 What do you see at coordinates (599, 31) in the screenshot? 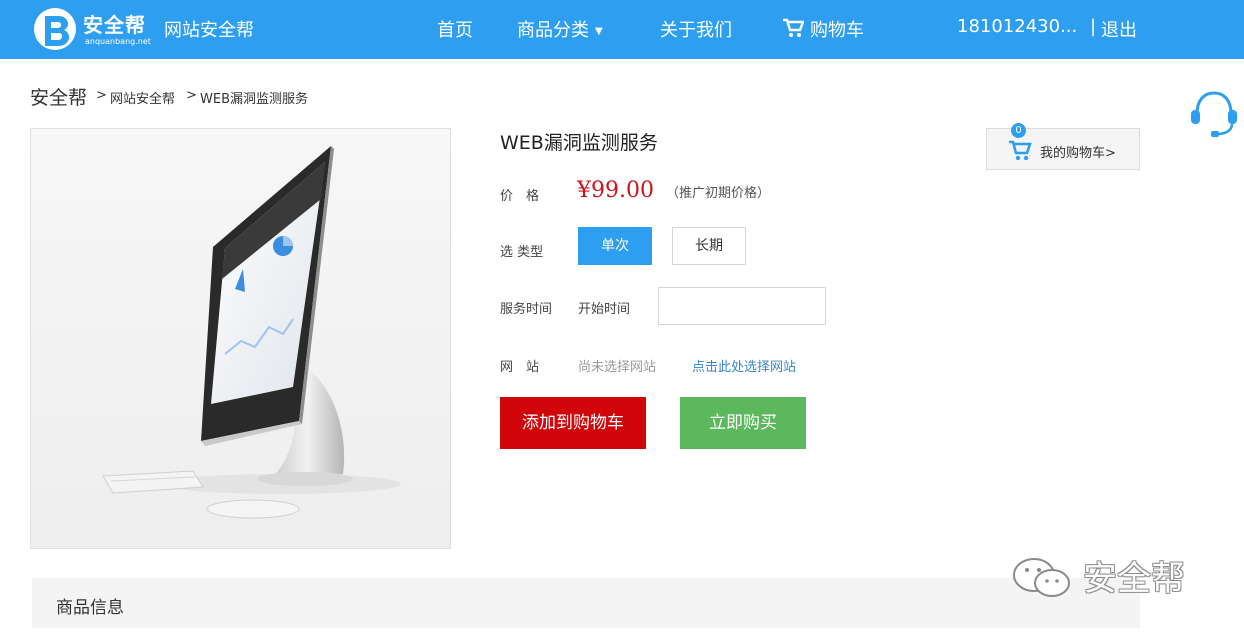
I see `caret-down-icon: ▼` at bounding box center [599, 31].